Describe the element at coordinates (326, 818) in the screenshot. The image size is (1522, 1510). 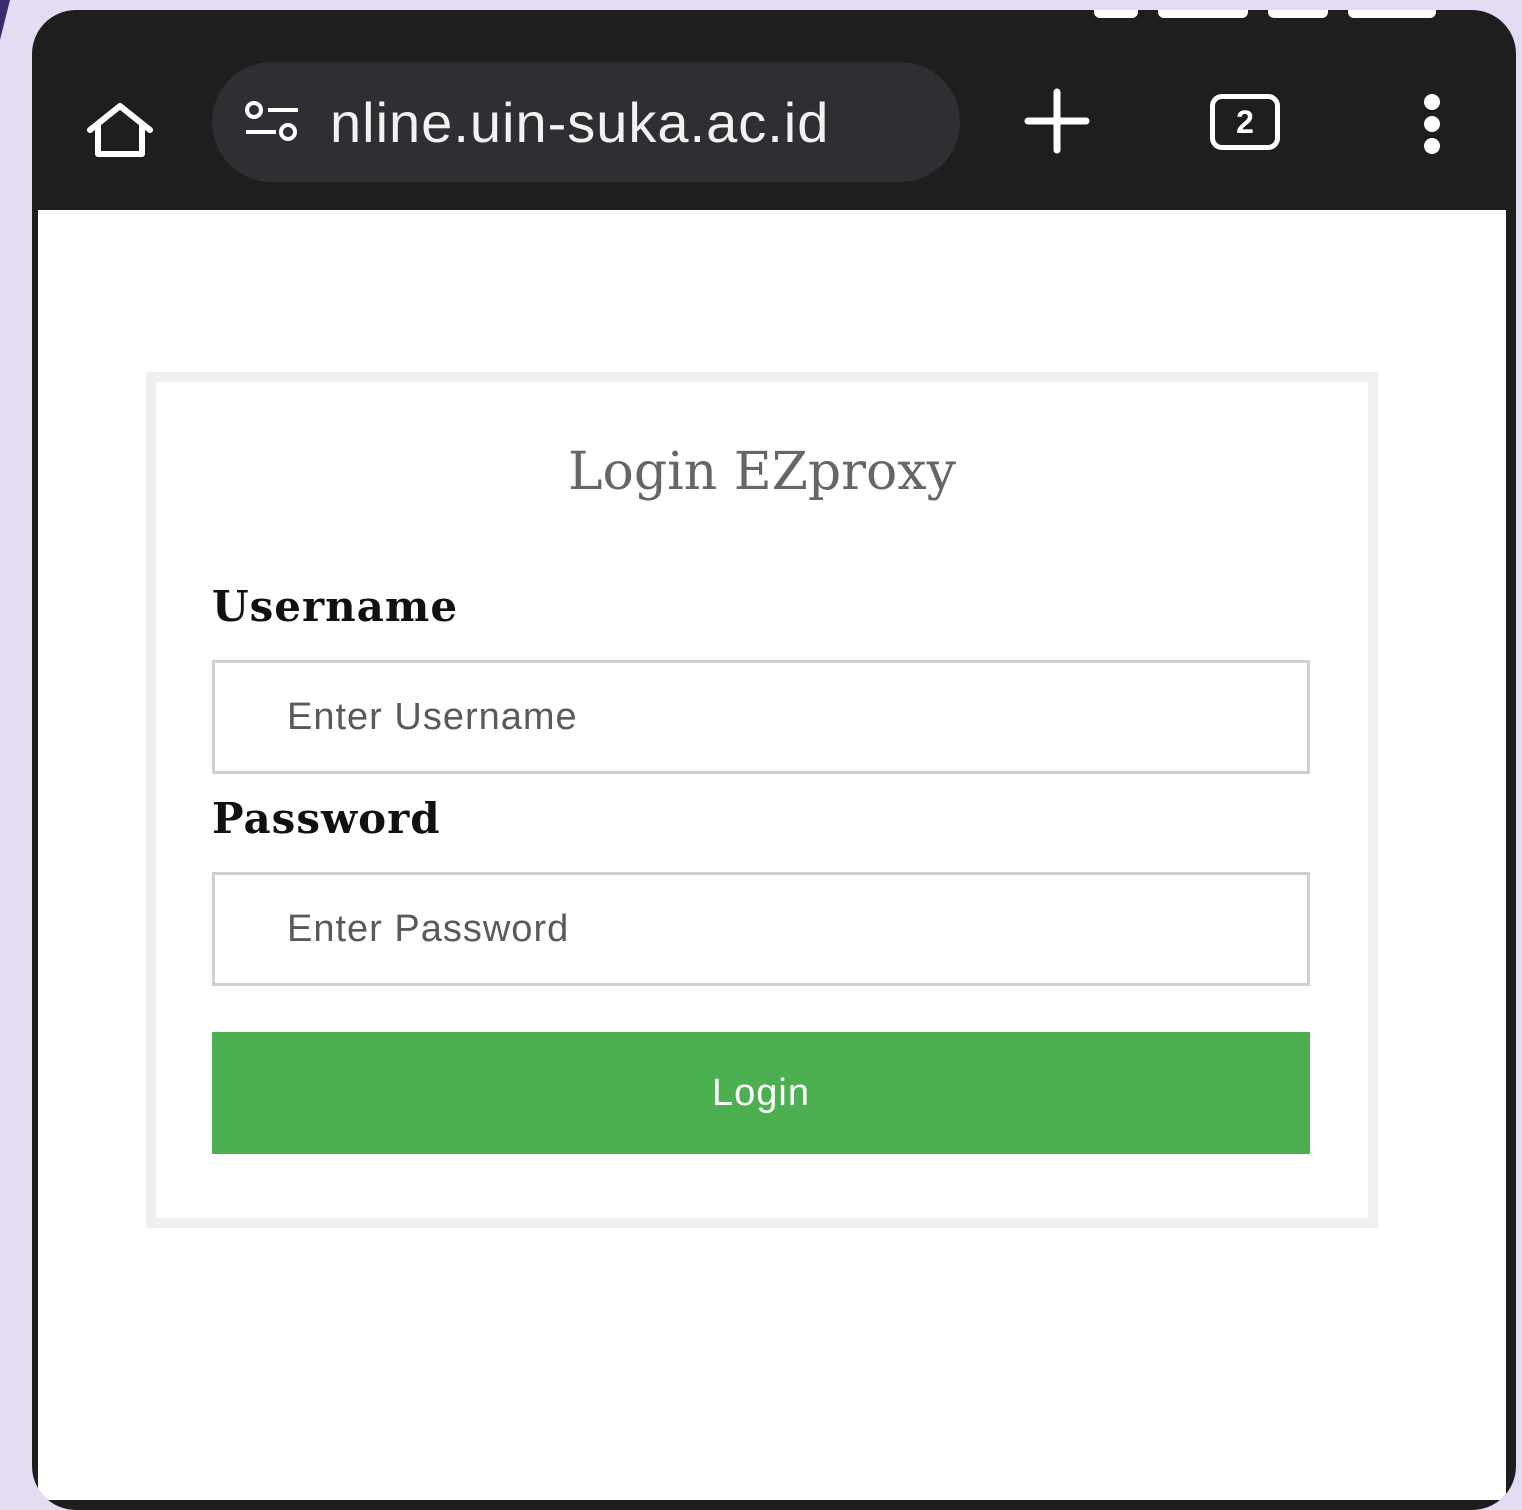
I see `password-label: Password` at that location.